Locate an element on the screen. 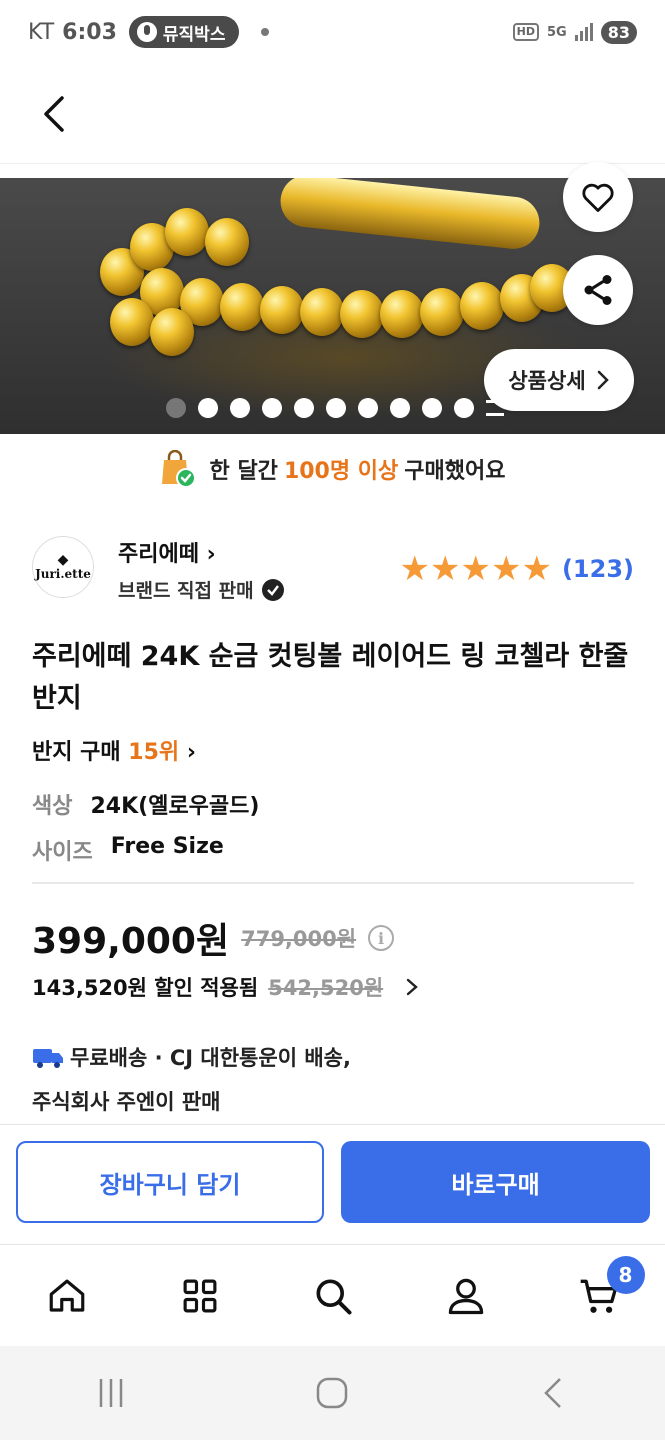 Image resolution: width=665 pixels, height=1440 pixels. action-bar: 장바구니 담기 바로구매 is located at coordinates (332, 1183).